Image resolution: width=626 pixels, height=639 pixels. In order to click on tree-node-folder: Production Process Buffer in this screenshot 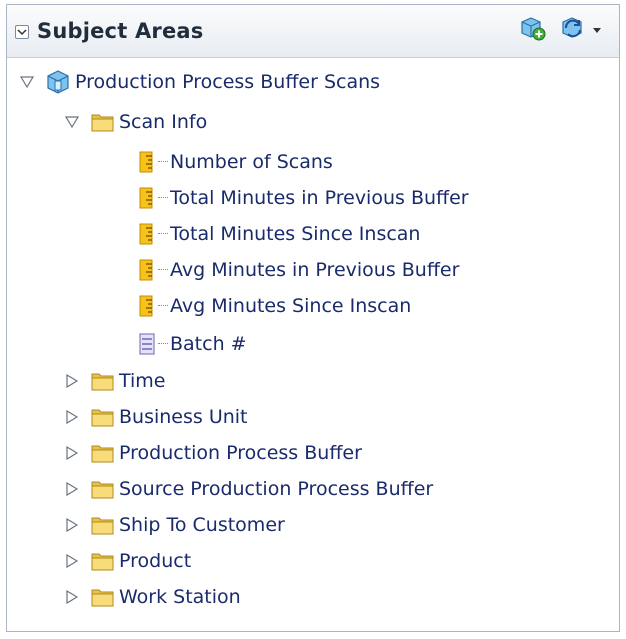, I will do `click(307, 453)`.